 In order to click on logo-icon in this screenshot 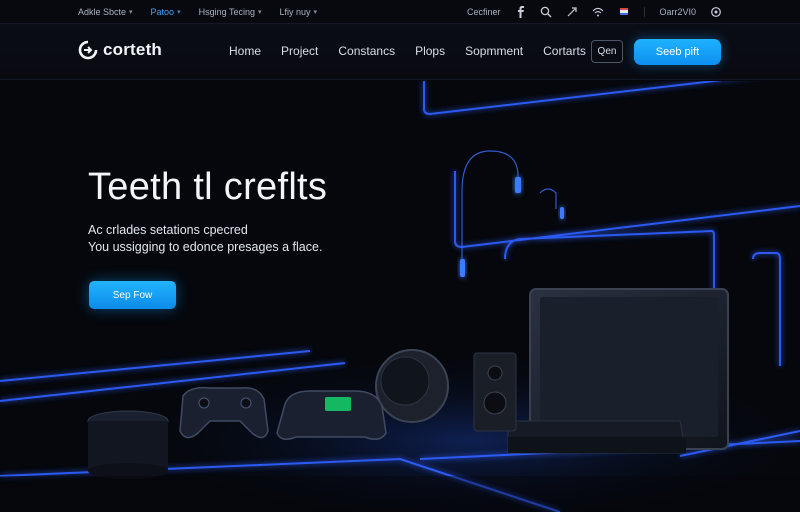, I will do `click(88, 50)`.